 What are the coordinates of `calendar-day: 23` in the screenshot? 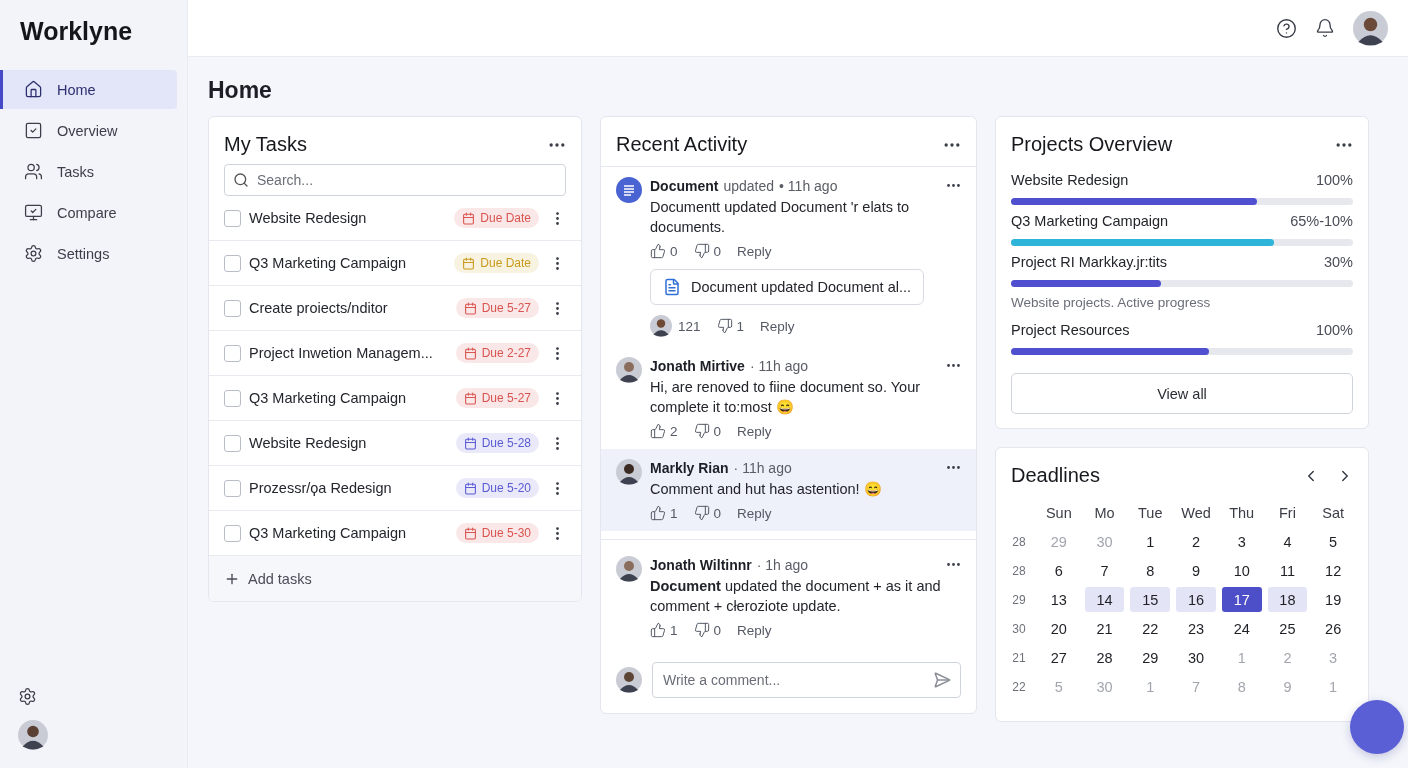 It's located at (1196, 628).